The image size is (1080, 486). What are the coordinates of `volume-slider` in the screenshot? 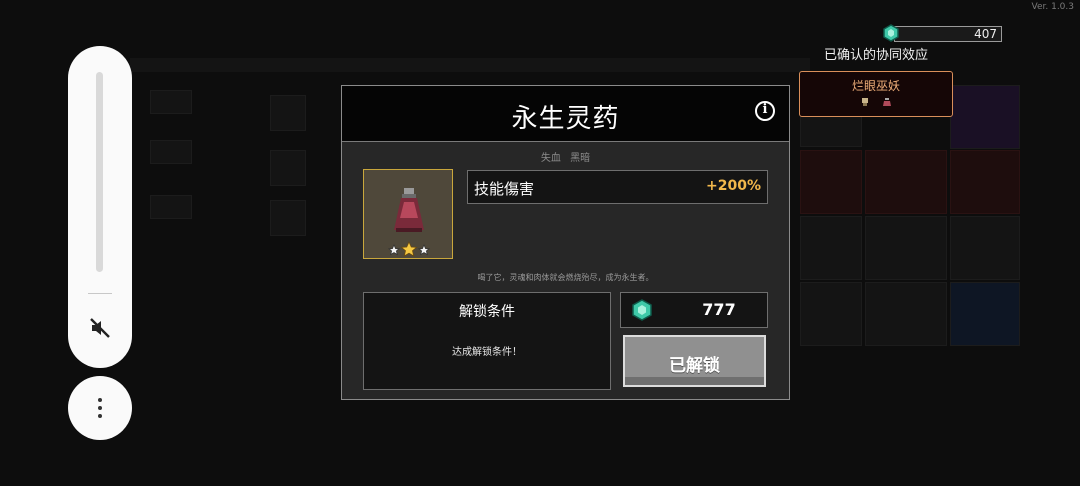 It's located at (99, 172).